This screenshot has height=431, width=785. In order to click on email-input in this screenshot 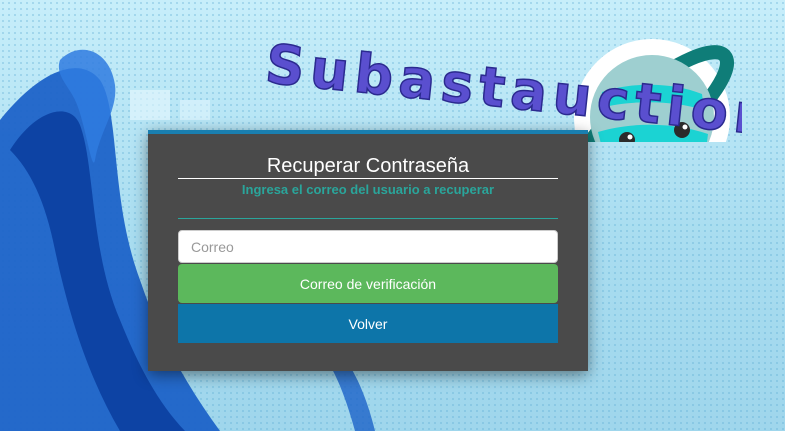, I will do `click(368, 246)`.